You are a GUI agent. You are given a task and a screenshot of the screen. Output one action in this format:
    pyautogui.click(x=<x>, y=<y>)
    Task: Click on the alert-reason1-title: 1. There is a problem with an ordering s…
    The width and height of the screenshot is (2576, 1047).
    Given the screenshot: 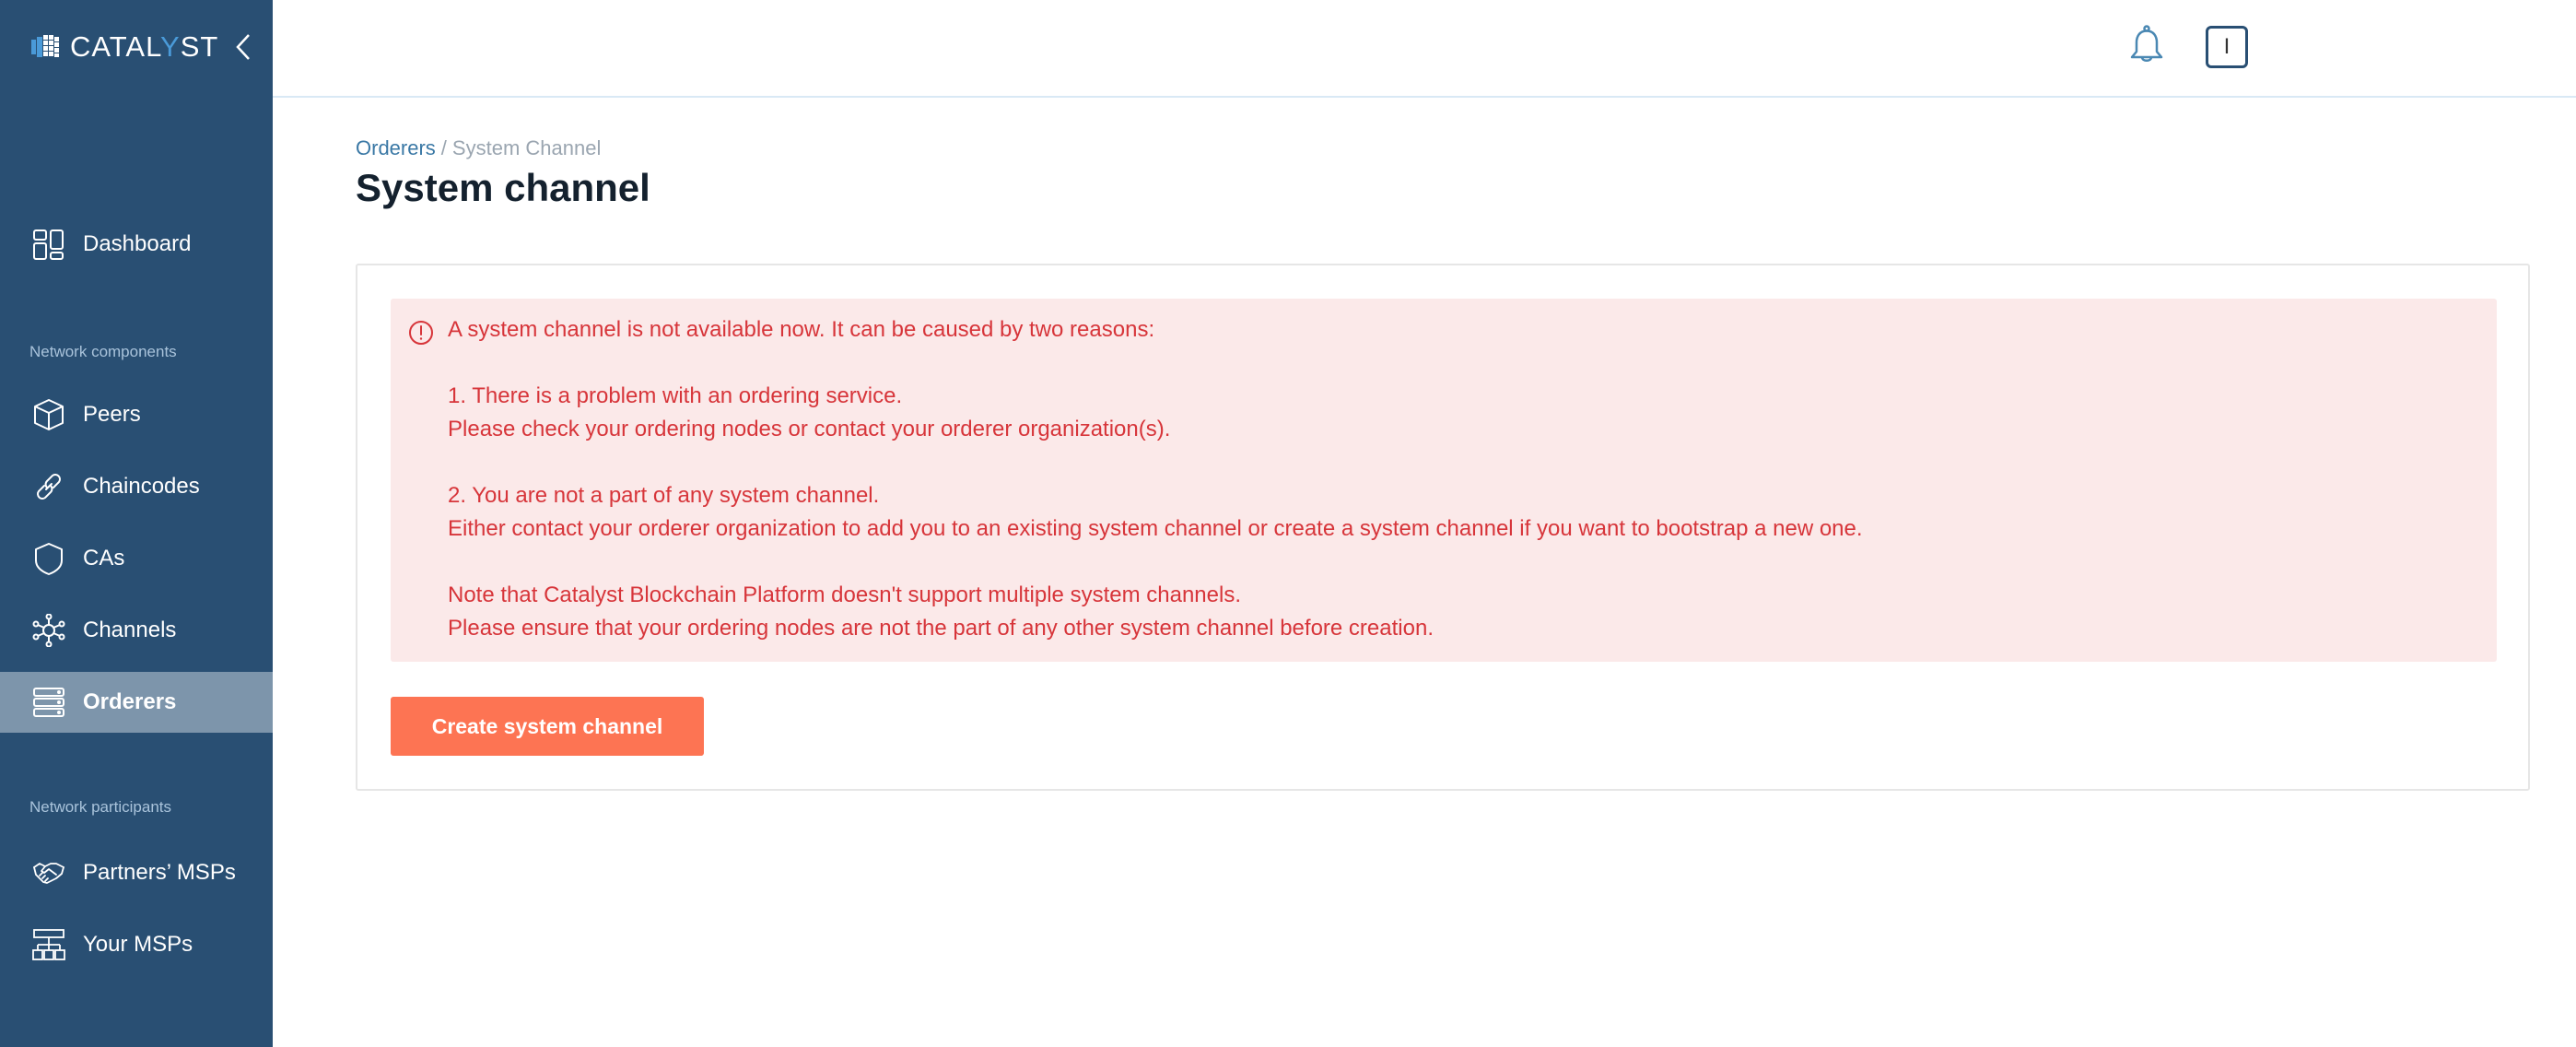 What is the action you would take?
    pyautogui.click(x=675, y=395)
    